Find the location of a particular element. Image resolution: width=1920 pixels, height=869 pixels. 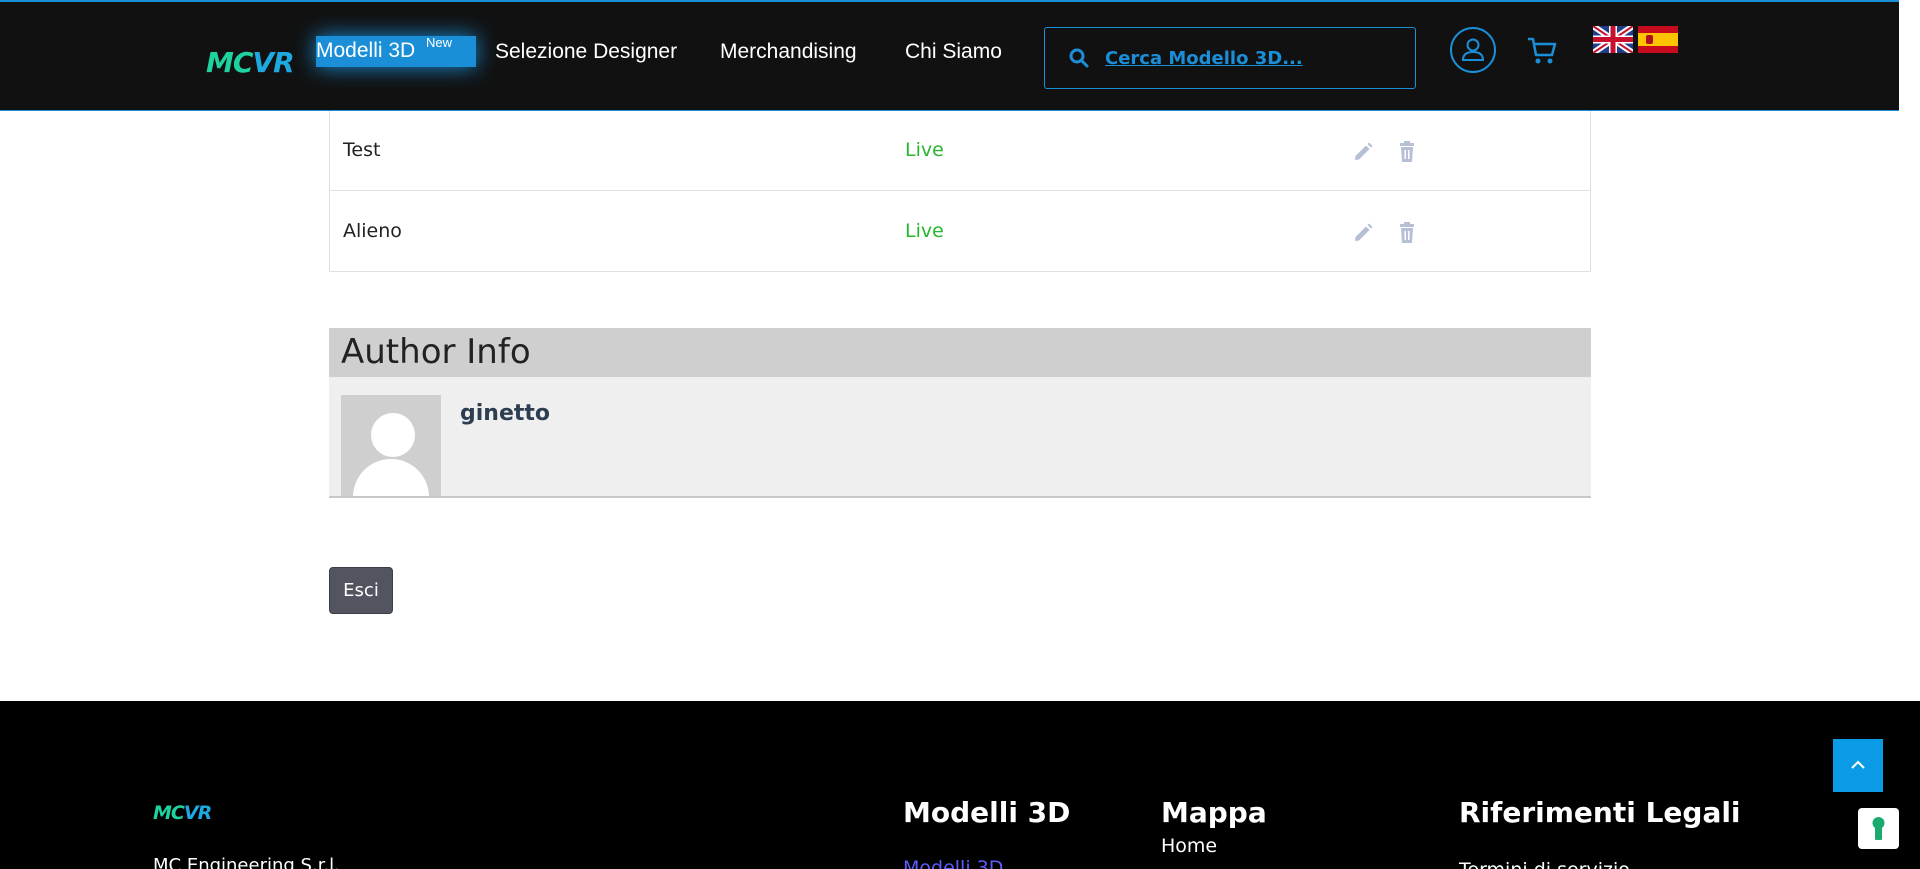

scroll-to-top-button is located at coordinates (1858, 765).